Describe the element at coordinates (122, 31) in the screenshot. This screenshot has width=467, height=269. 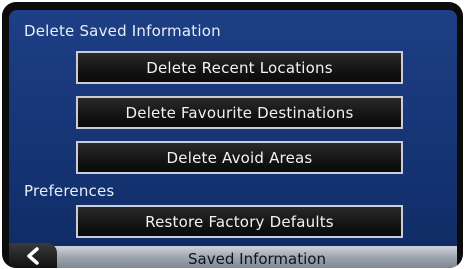
I see `delete-saved-information-heading: Delete Saved Information` at that location.